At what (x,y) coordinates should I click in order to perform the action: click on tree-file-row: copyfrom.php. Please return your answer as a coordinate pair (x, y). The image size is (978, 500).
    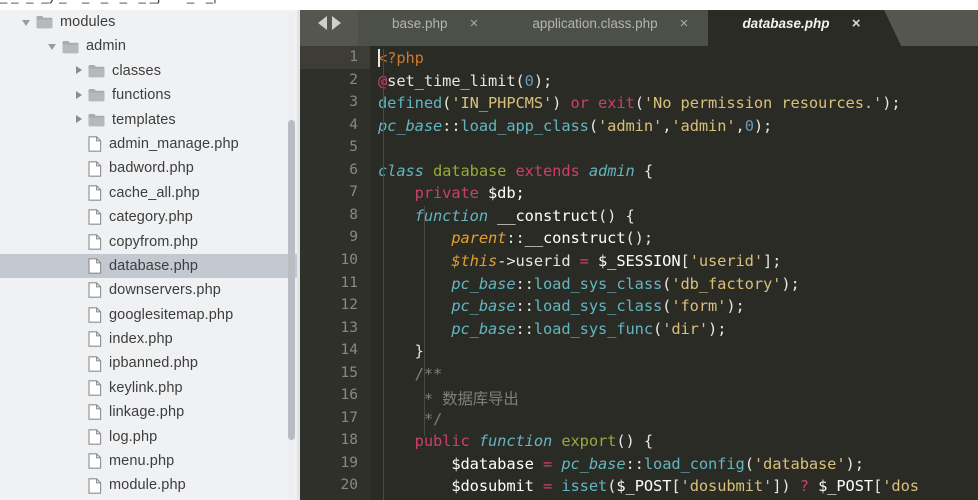
    Looking at the image, I should click on (150, 242).